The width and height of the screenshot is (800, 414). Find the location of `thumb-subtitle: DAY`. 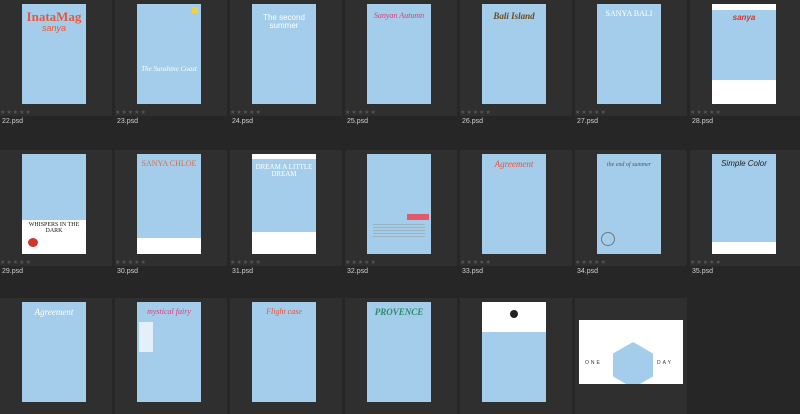

thumb-subtitle: DAY is located at coordinates (665, 363).